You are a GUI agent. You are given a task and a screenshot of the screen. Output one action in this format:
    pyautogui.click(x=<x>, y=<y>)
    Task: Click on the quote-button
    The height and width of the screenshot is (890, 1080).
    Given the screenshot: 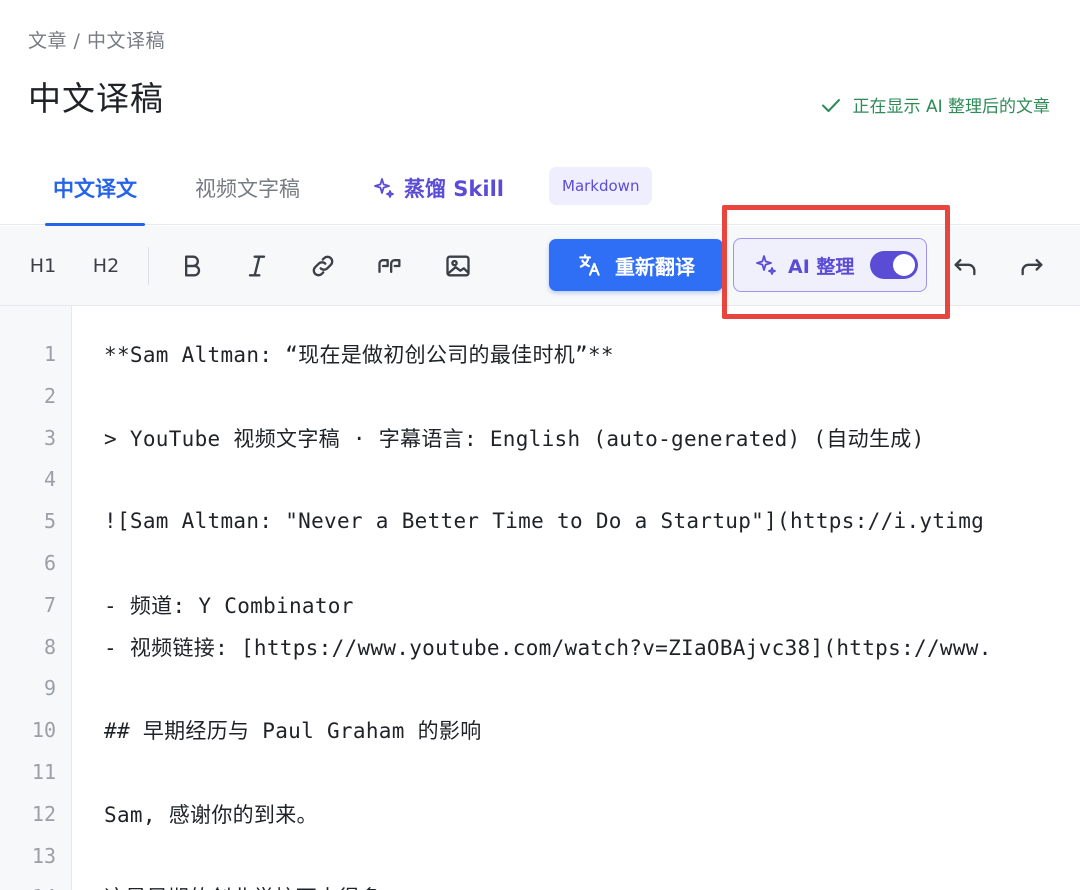 What is the action you would take?
    pyautogui.click(x=390, y=266)
    